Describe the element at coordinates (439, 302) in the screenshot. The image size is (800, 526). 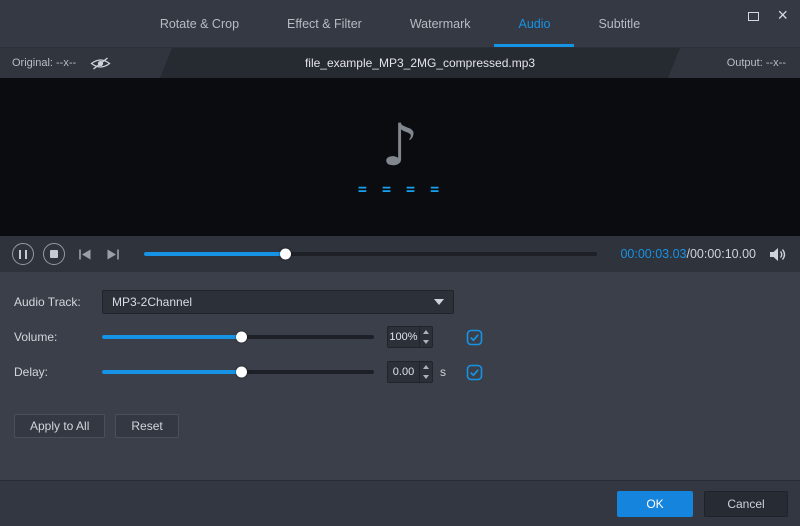
I see `chevron-down-icon` at that location.